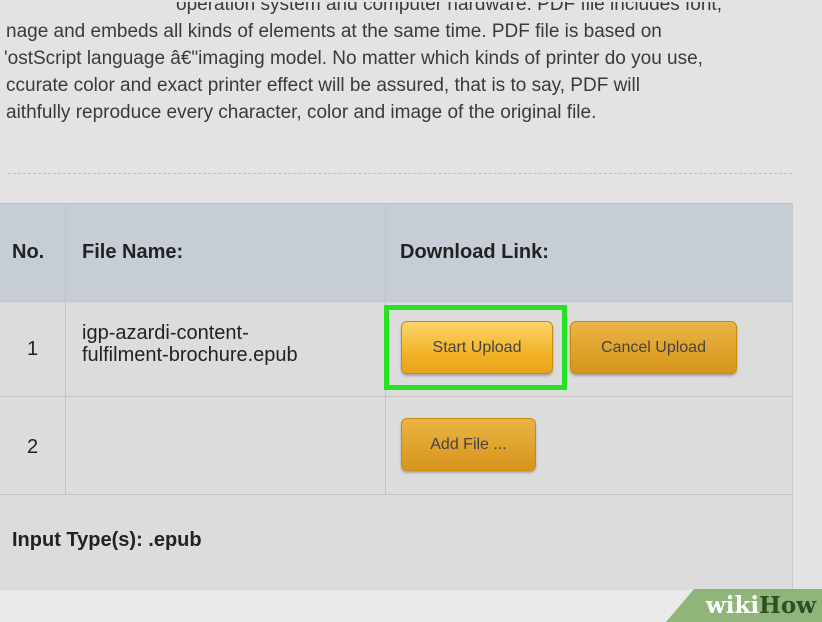  What do you see at coordinates (400, 173) in the screenshot?
I see `dashed-divider` at bounding box center [400, 173].